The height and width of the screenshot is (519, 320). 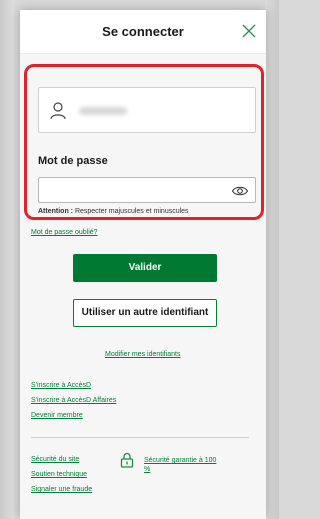 I want to click on tech-support-link: Soutien technique, so click(x=59, y=474).